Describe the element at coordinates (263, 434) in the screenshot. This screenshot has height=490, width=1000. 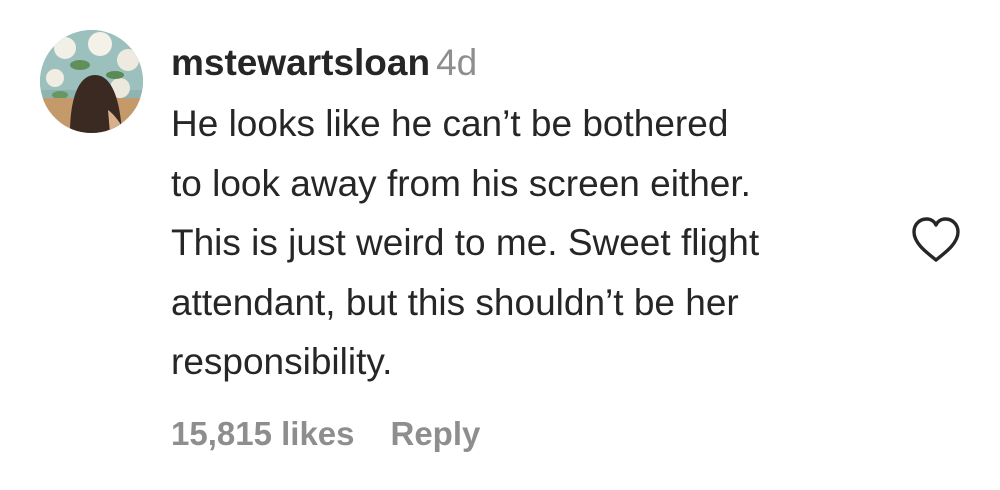
I see `likes-count-link: 15,815 likes` at that location.